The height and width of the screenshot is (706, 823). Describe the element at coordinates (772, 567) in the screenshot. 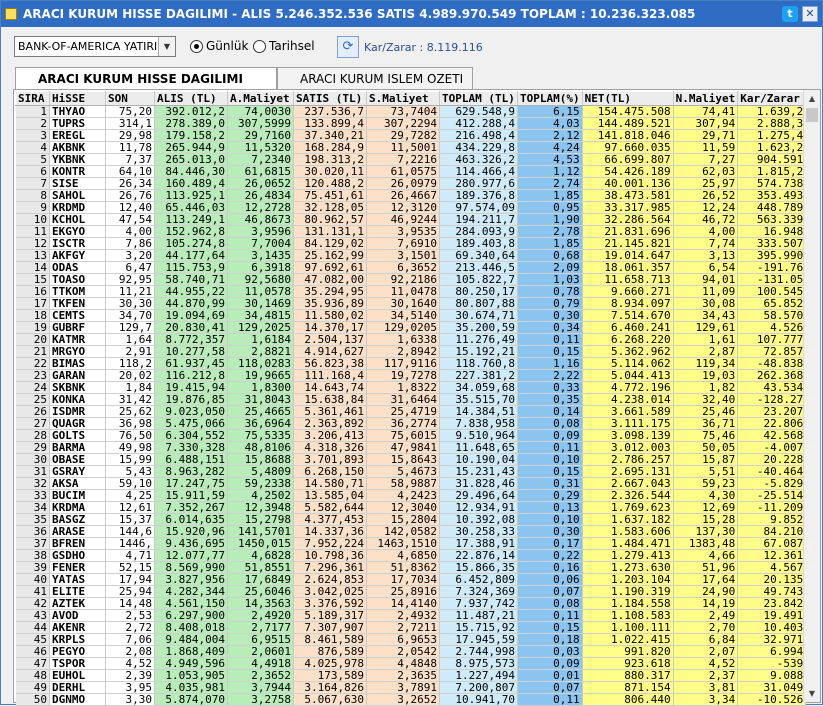

I see `kar-zarar-cell: 4.567` at that location.